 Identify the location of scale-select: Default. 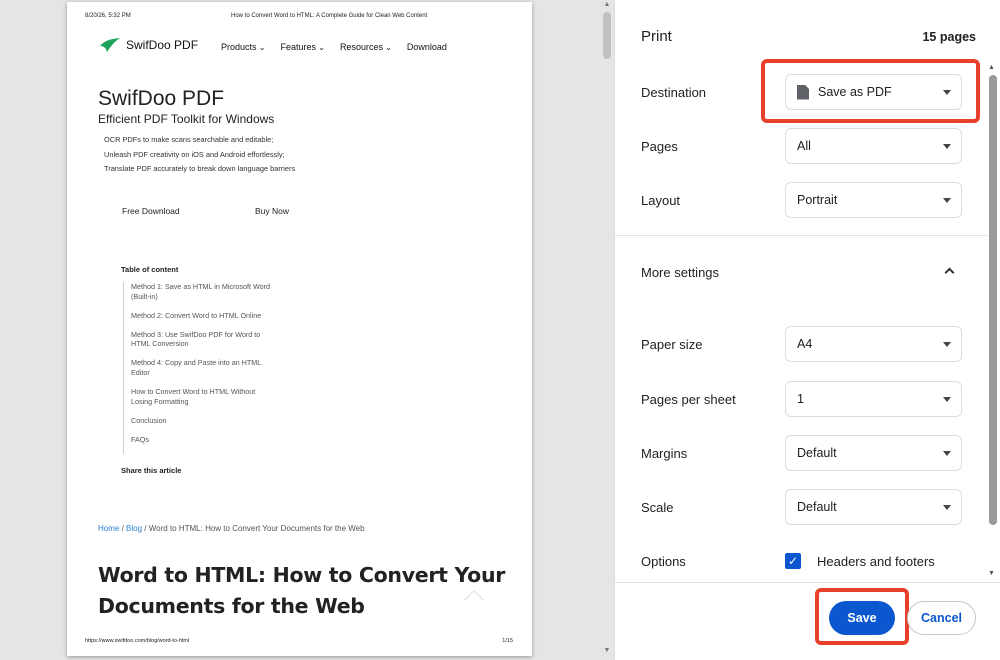
(873, 507).